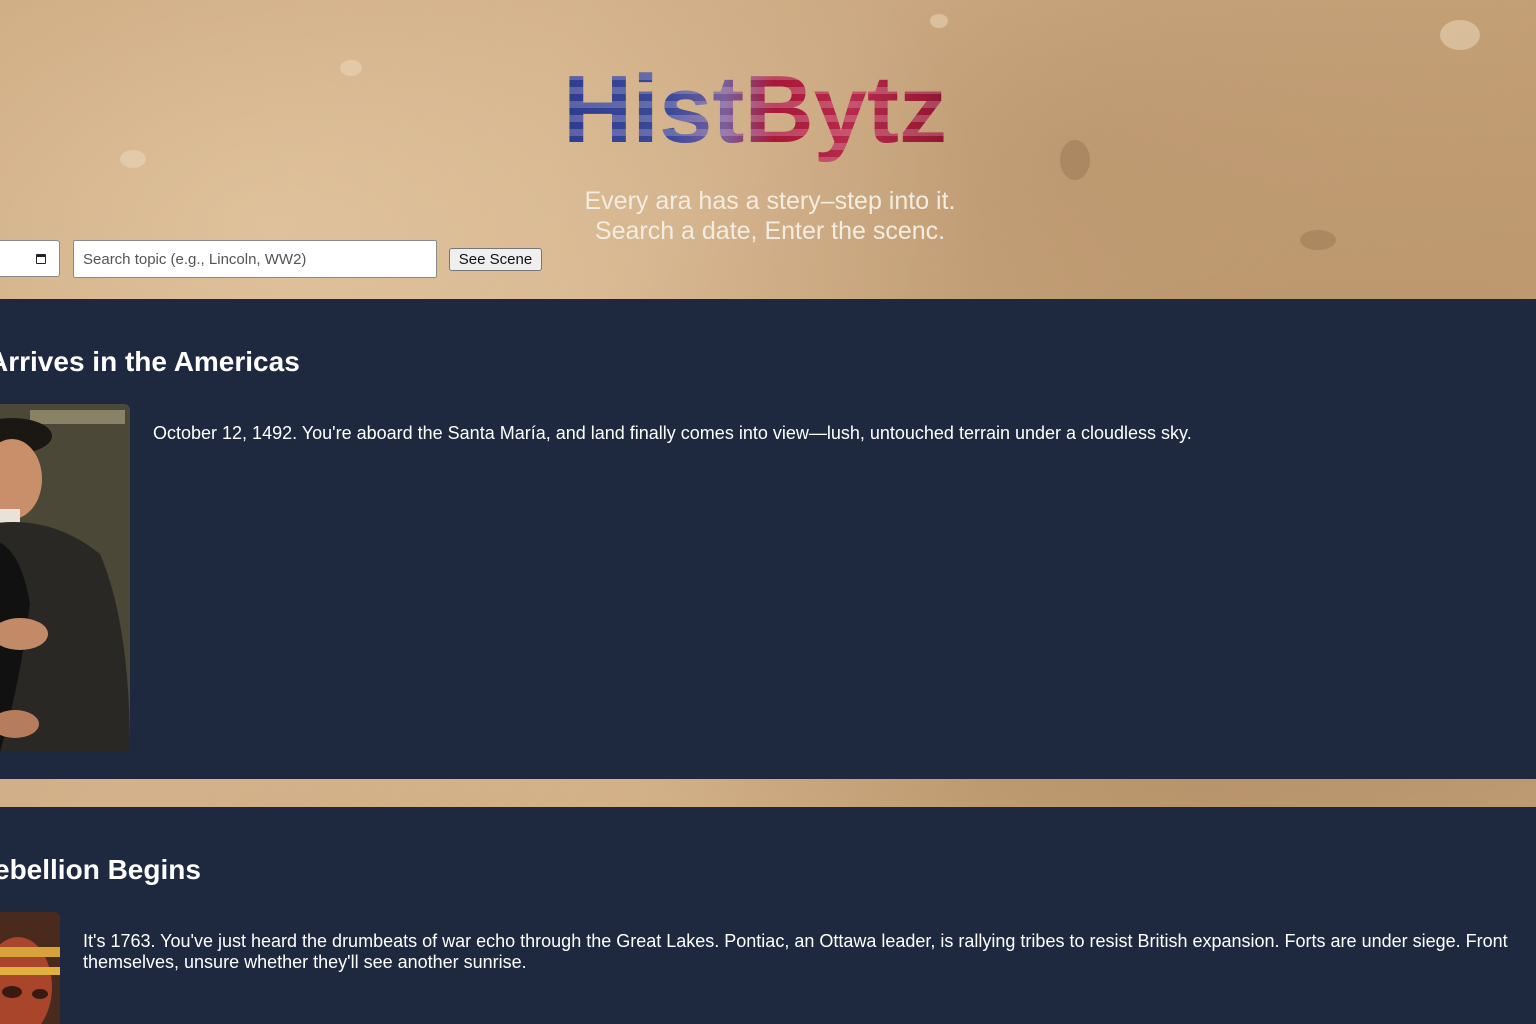  I want to click on scene-title: ebellion Begins, so click(100, 869).